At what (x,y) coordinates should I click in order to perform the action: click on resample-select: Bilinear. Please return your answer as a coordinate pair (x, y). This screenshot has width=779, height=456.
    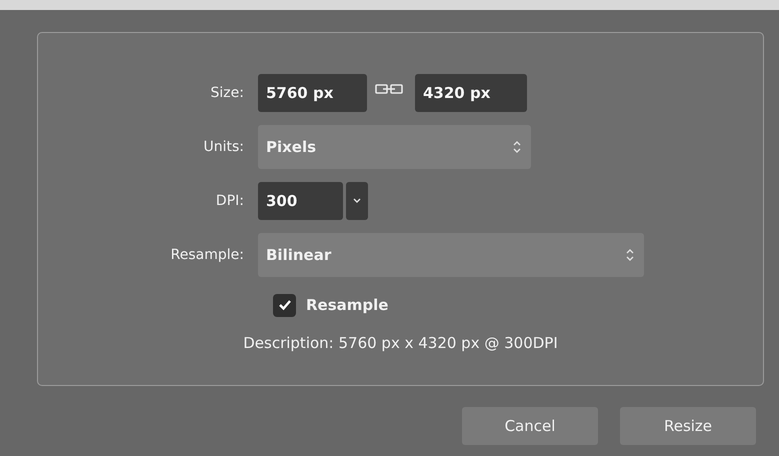
    Looking at the image, I should click on (451, 255).